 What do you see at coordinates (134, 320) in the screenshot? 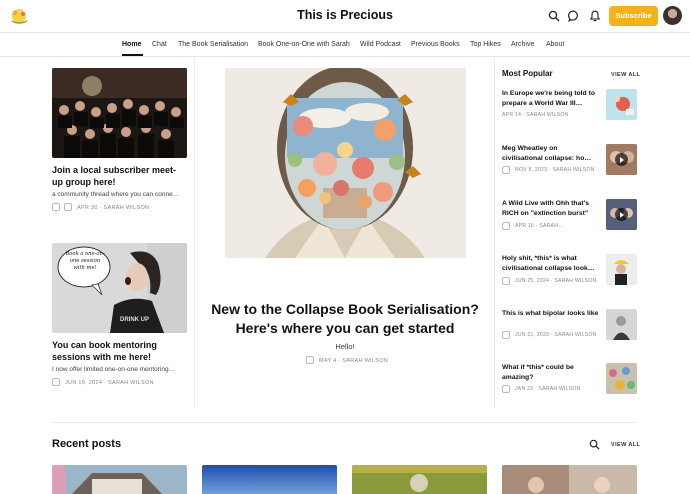
I see `svg-text: DRINK UP` at bounding box center [134, 320].